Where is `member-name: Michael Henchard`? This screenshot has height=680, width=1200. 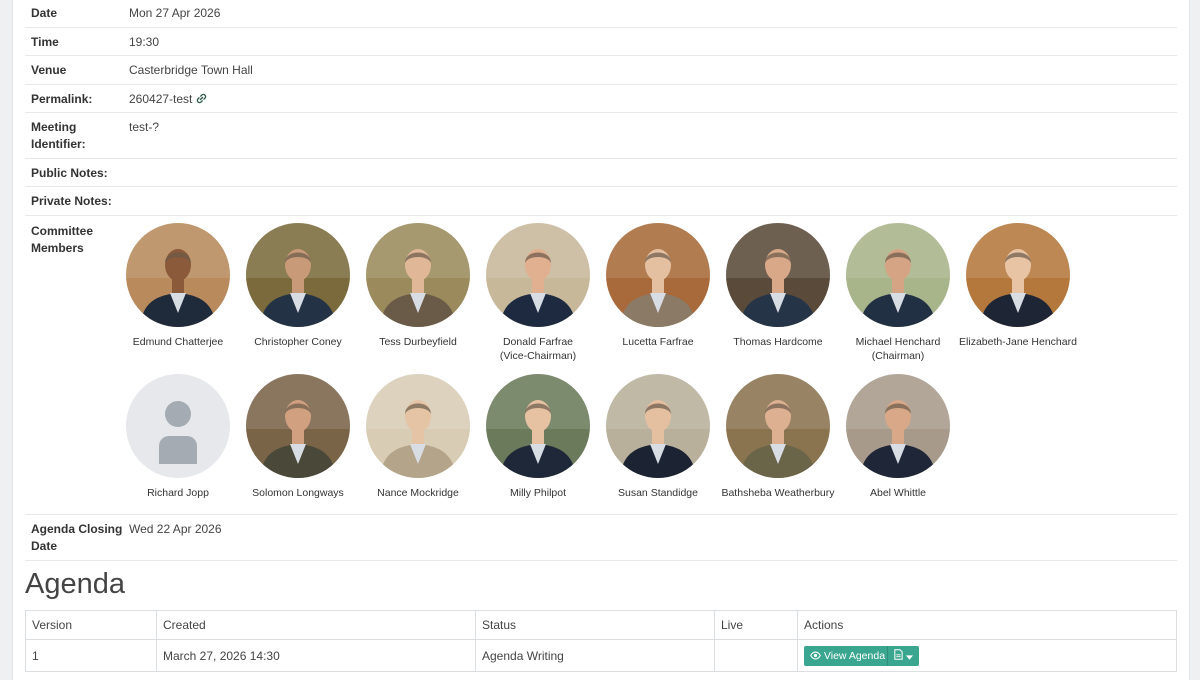 member-name: Michael Henchard is located at coordinates (898, 342).